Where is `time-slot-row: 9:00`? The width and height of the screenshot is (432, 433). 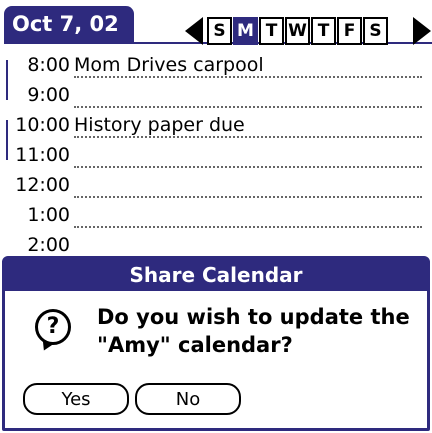
time-slot-row: 9:00 is located at coordinates (216, 97).